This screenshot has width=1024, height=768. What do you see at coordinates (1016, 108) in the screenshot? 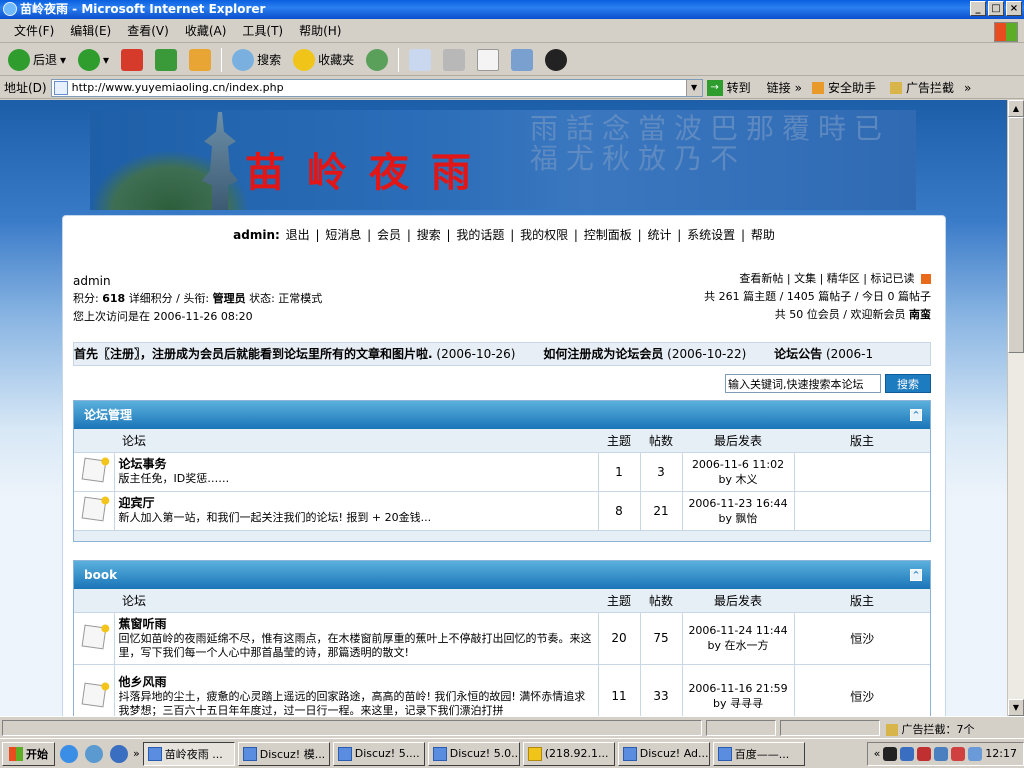
I see `scroll-up-icon: ▲` at bounding box center [1016, 108].